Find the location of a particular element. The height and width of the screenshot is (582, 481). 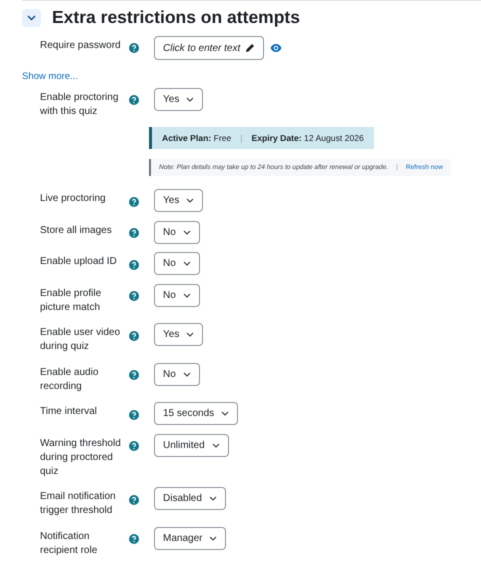

field-label: Notification recipient role is located at coordinates (69, 544).